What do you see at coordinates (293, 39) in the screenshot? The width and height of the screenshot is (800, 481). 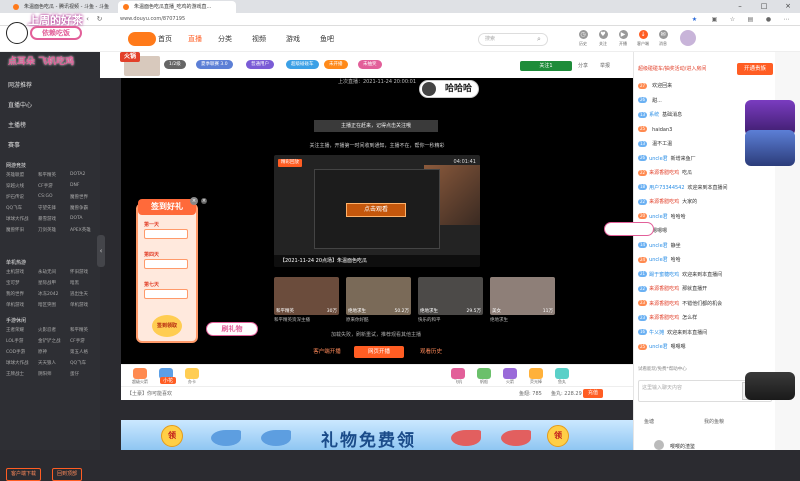 I see `nav-game: 游戏` at bounding box center [293, 39].